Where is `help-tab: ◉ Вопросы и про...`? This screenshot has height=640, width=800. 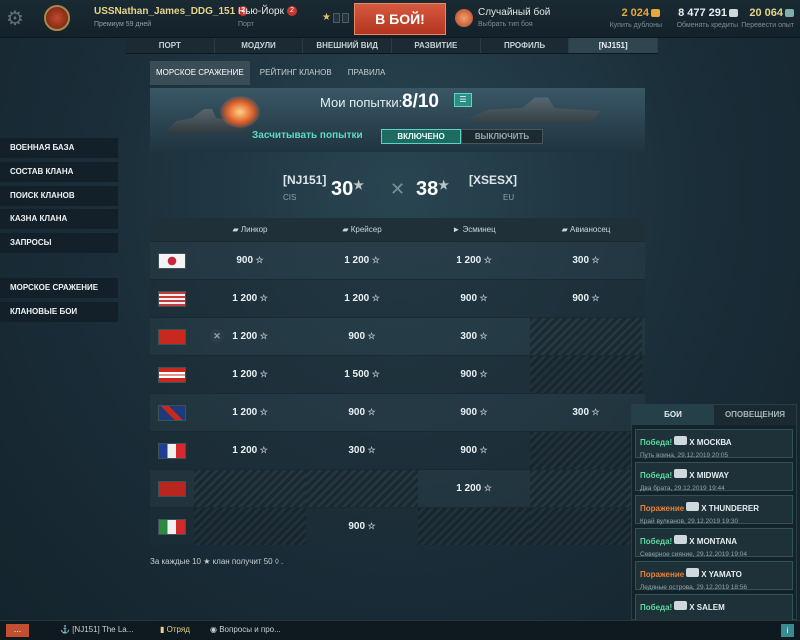
help-tab: ◉ Вопросы и про... is located at coordinates (245, 629).